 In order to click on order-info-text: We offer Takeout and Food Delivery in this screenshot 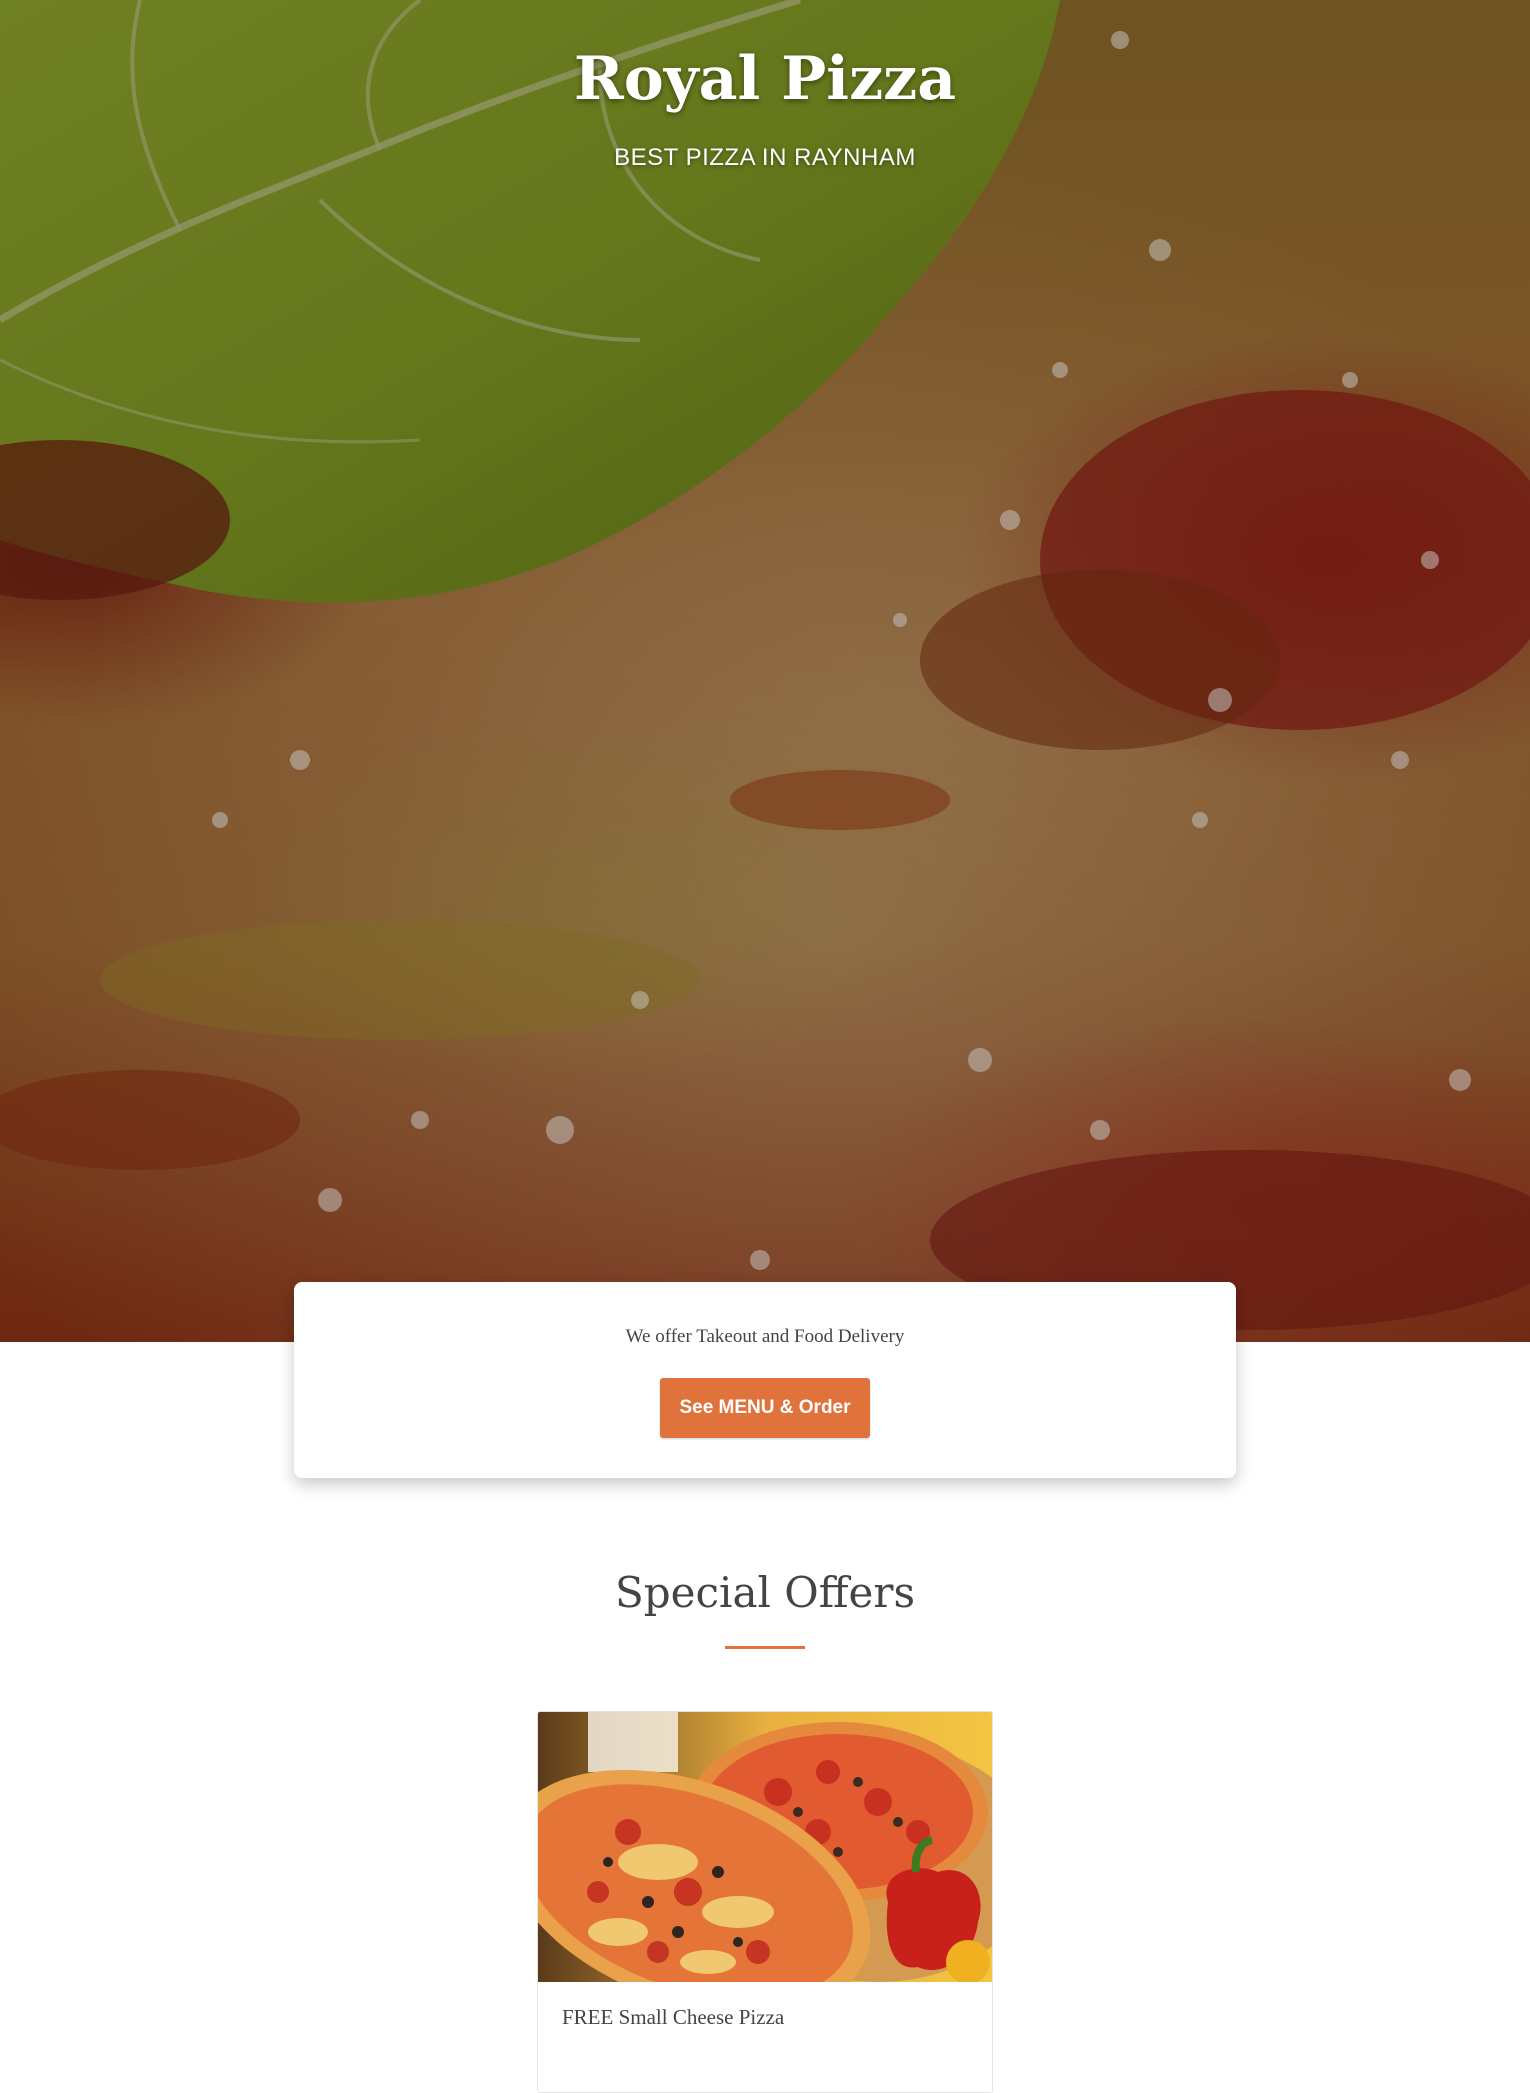, I will do `click(765, 1336)`.